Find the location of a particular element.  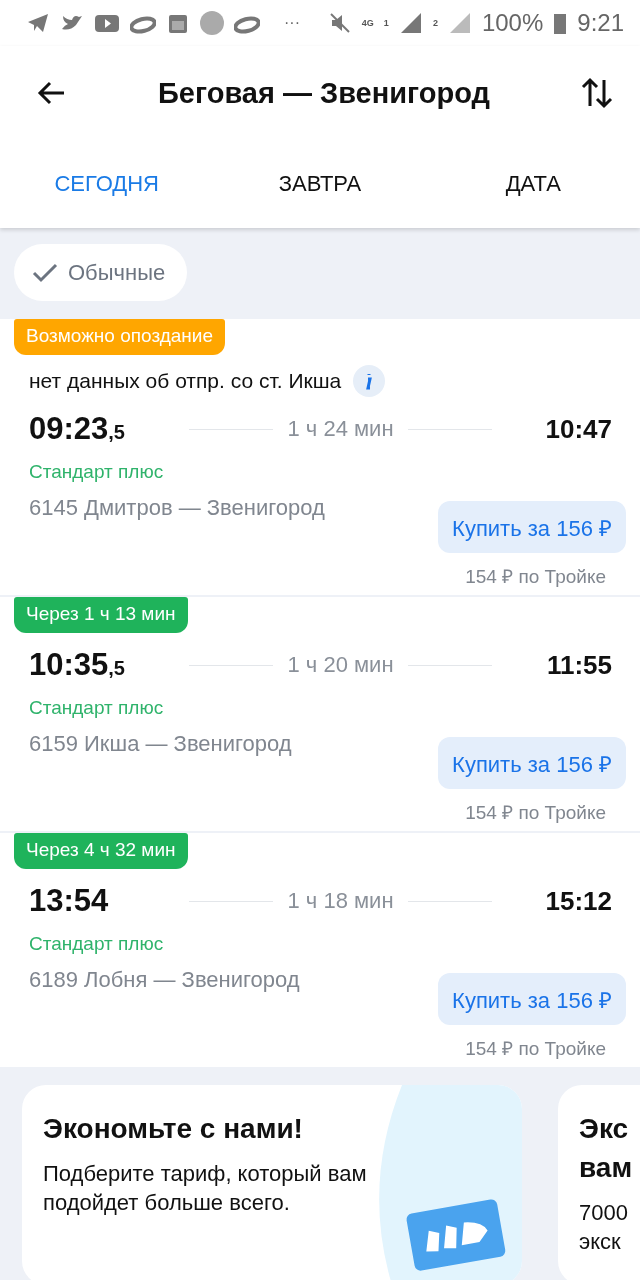

promo-text: Подберите тариф, который вам подойдет больше всего. is located at coordinates (205, 1188).